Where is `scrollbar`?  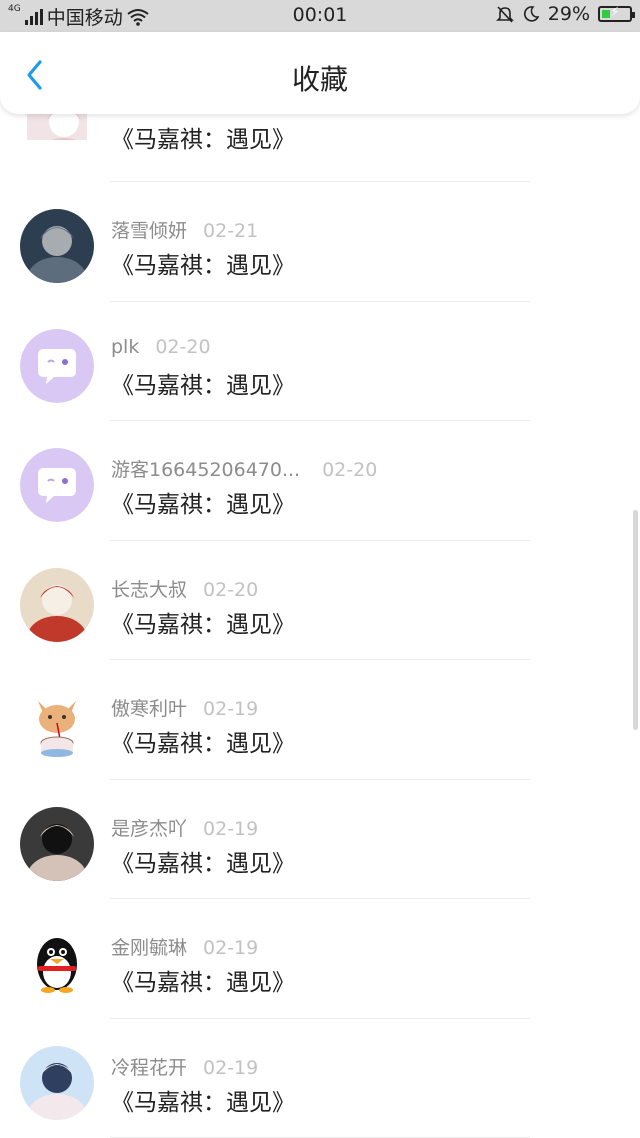
scrollbar is located at coordinates (635, 620).